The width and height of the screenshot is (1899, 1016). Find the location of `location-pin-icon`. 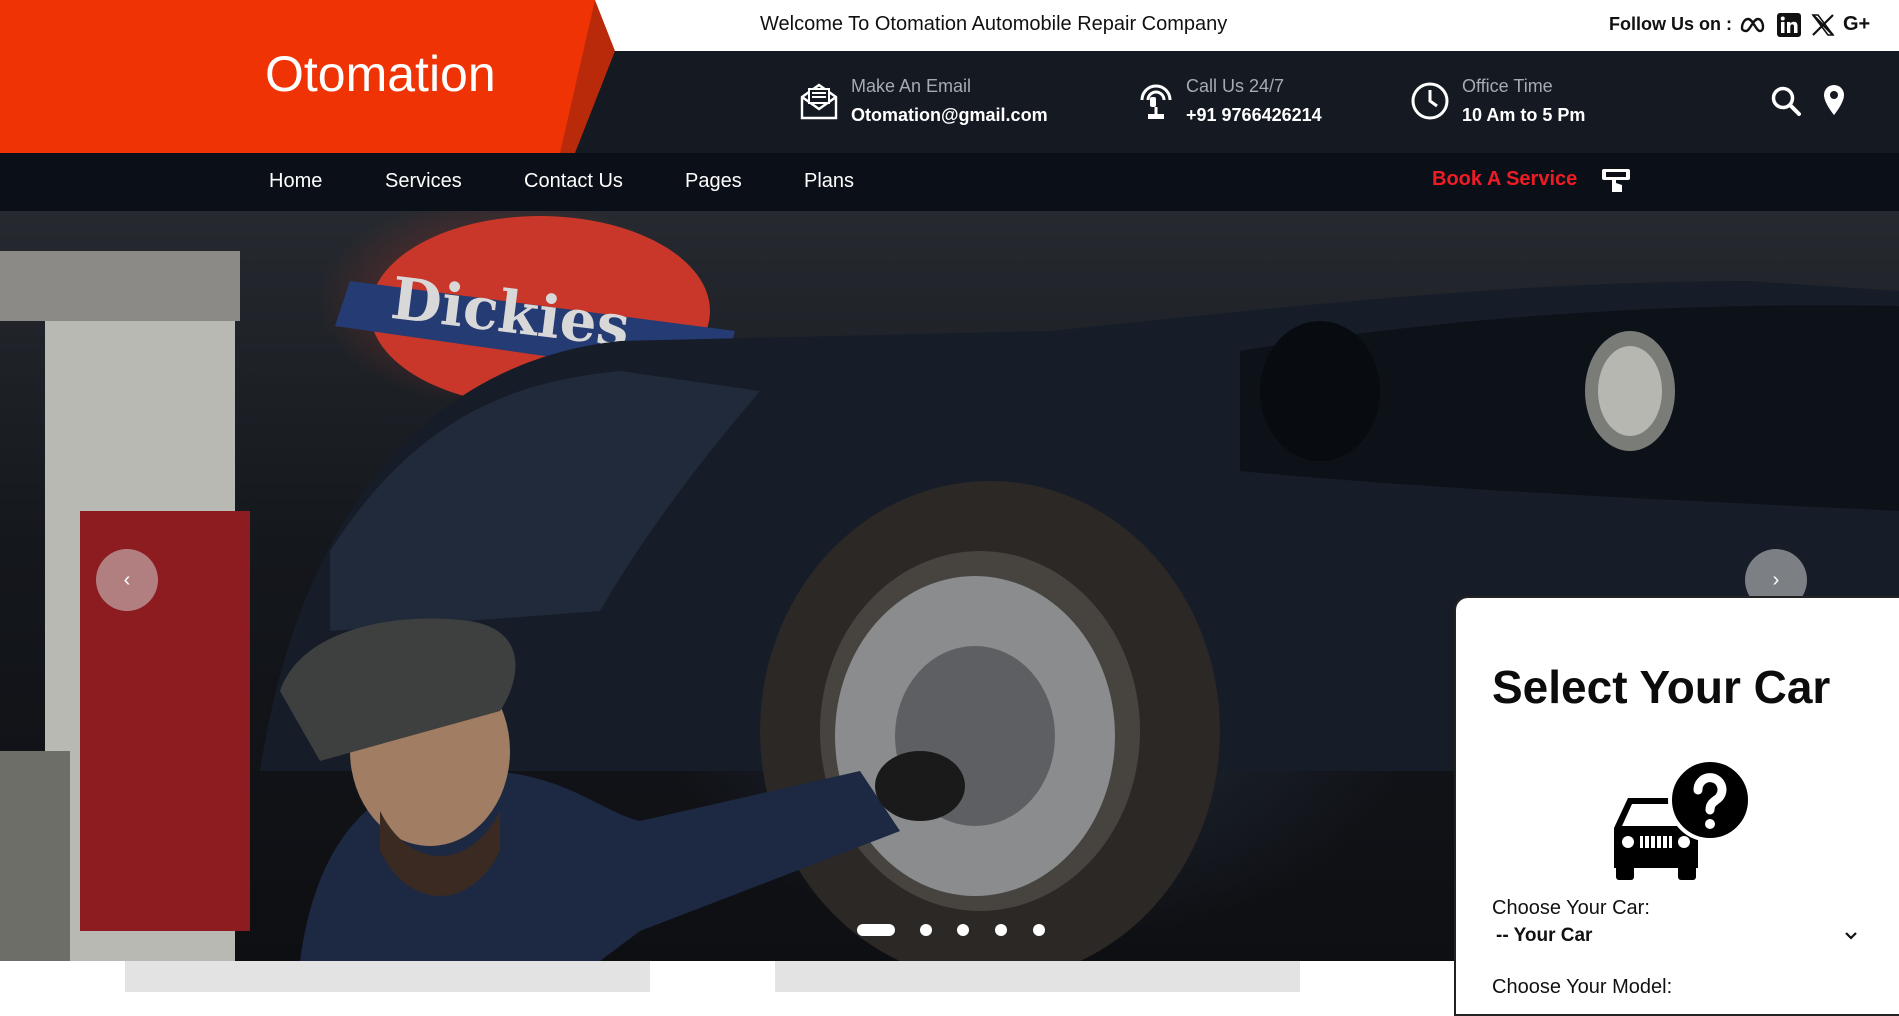

location-pin-icon is located at coordinates (1834, 100).